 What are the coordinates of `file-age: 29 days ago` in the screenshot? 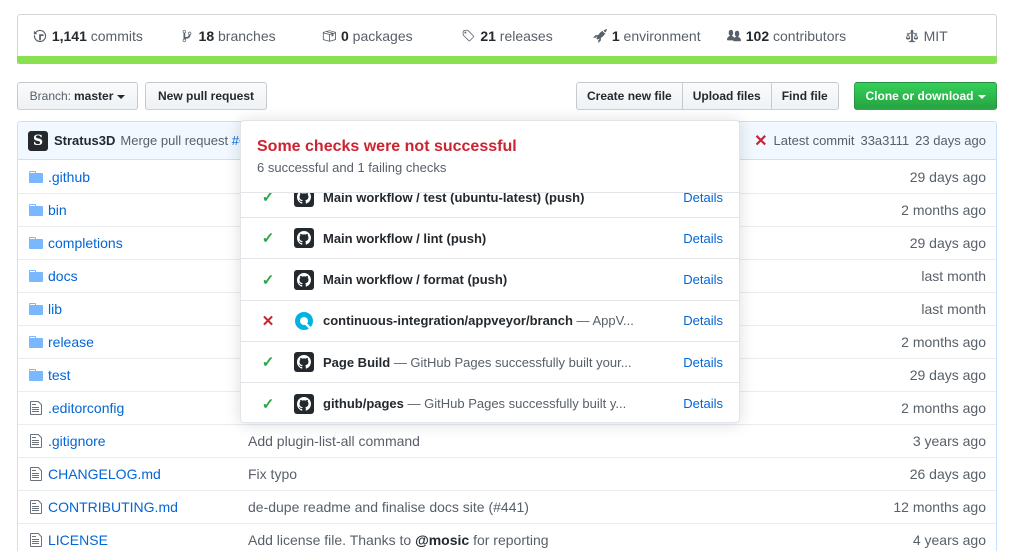 It's located at (947, 243).